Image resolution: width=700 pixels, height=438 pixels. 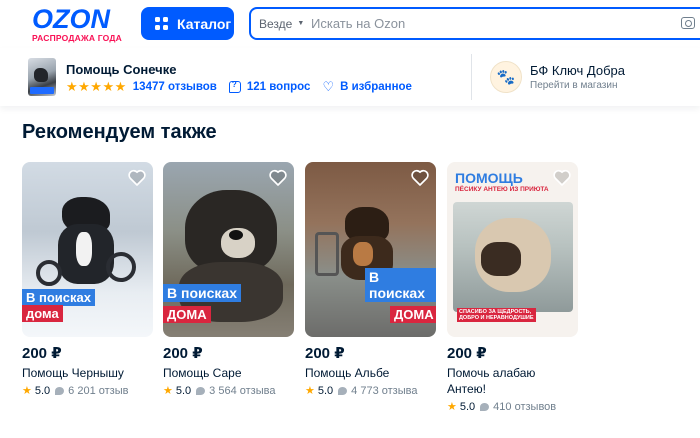 I want to click on poster-subtitle: ПЁСИКУ АНТЕЮ ИЗ ПРИЮТА, so click(x=502, y=189).